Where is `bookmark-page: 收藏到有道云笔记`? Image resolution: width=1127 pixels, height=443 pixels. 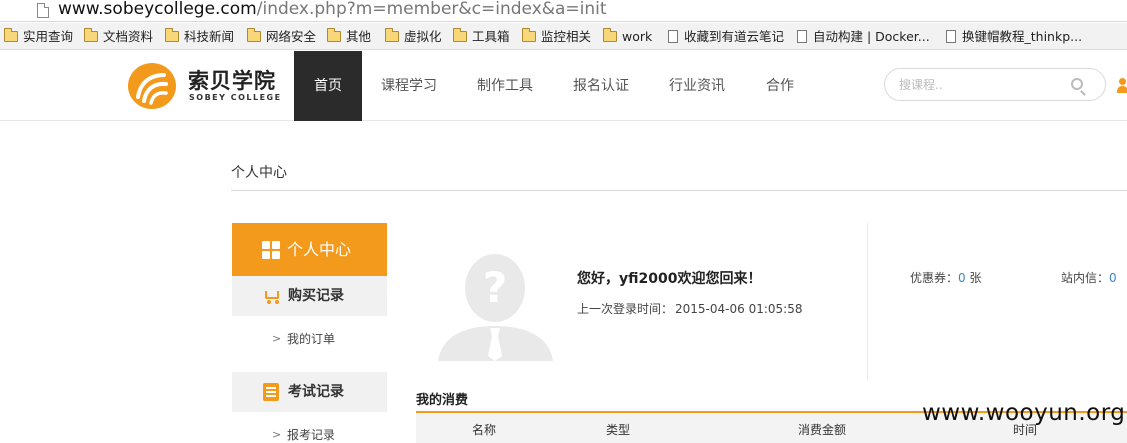
bookmark-page: 收藏到有道云笔记 is located at coordinates (726, 36).